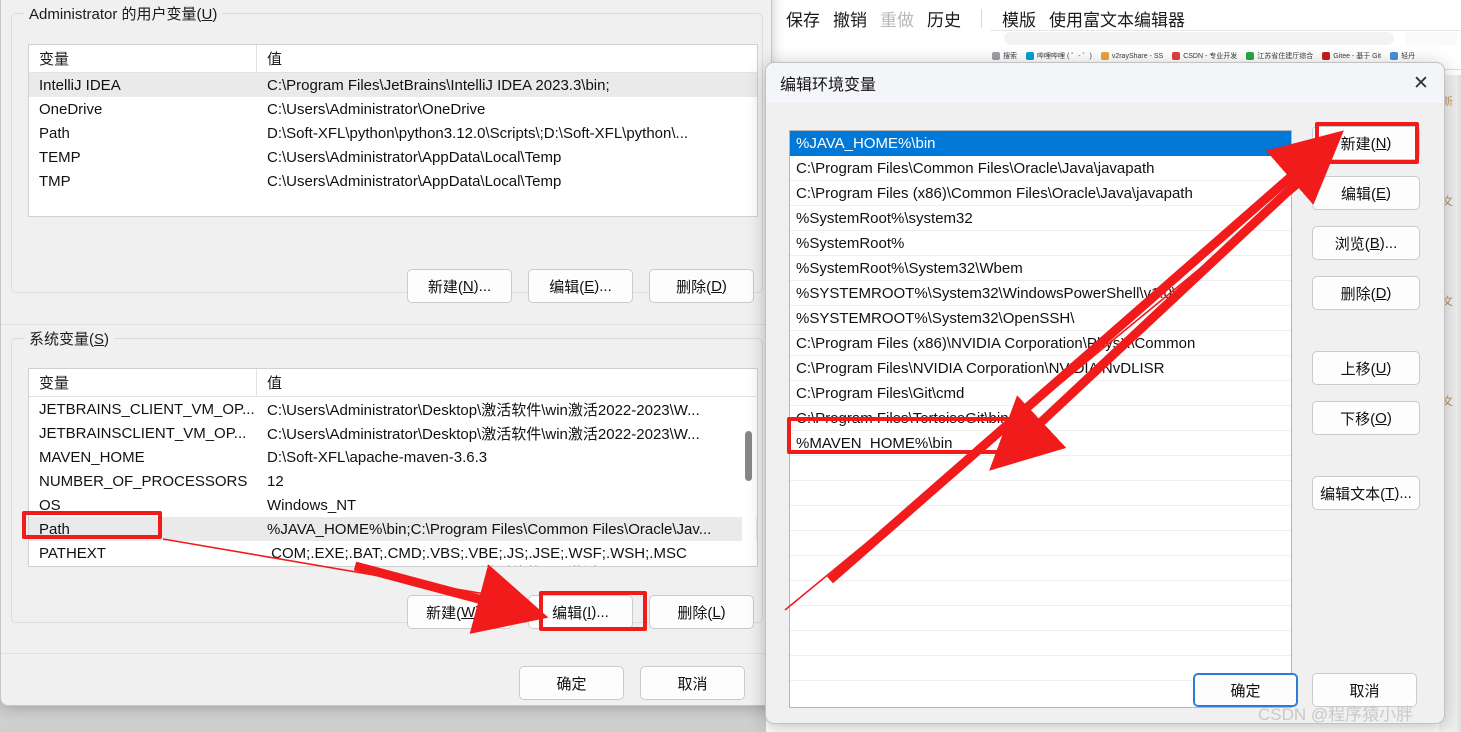  I want to click on bookmark-label: CSDN - 专业开发, so click(1210, 56).